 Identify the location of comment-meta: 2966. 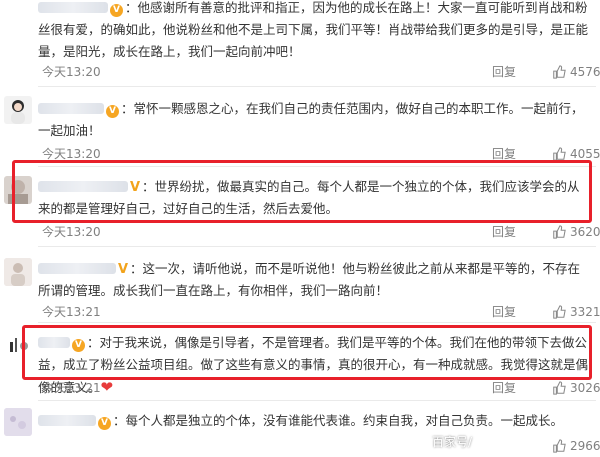
(321, 446).